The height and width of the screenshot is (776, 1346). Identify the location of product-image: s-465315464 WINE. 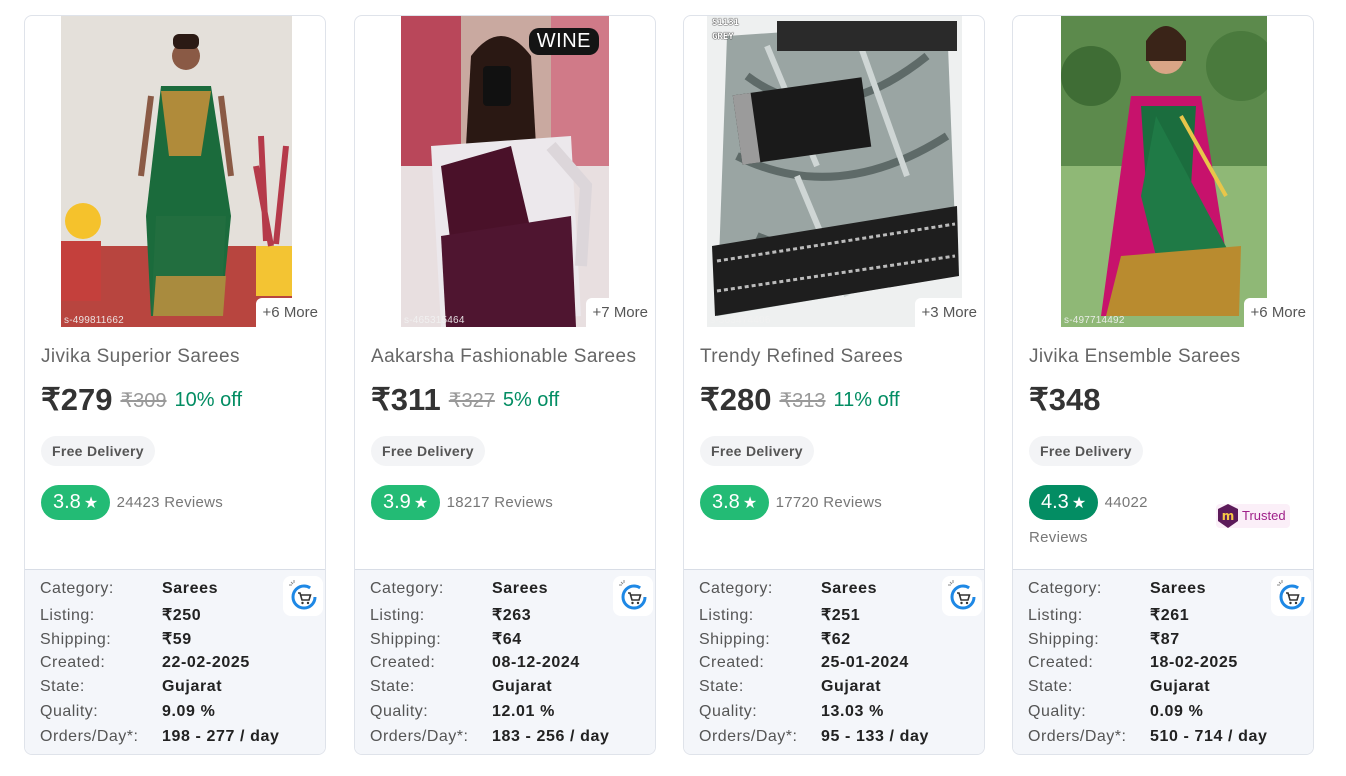
(505, 171).